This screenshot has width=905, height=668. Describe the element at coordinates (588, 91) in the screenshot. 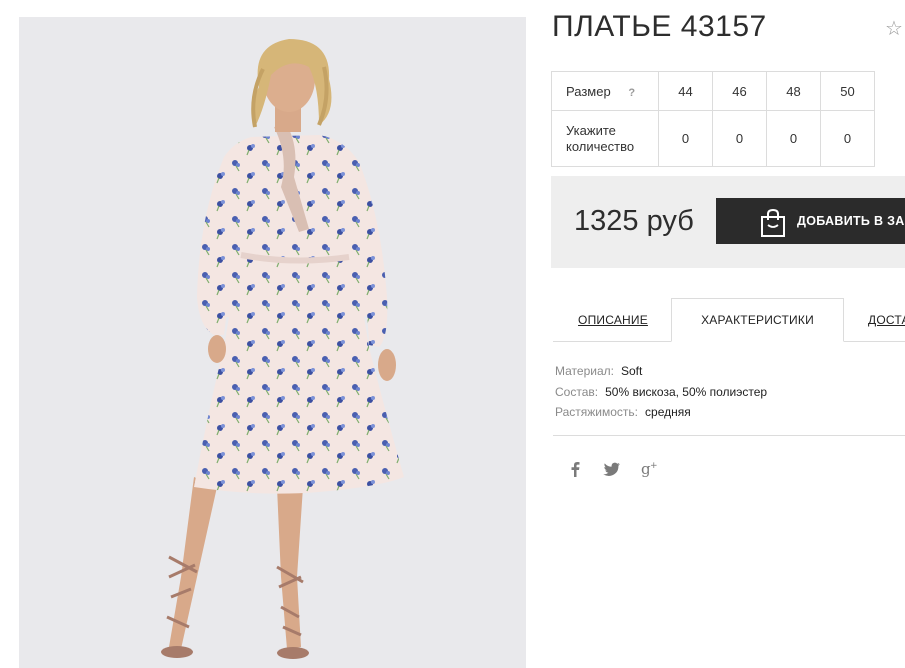

I see `size-label: Размер` at that location.